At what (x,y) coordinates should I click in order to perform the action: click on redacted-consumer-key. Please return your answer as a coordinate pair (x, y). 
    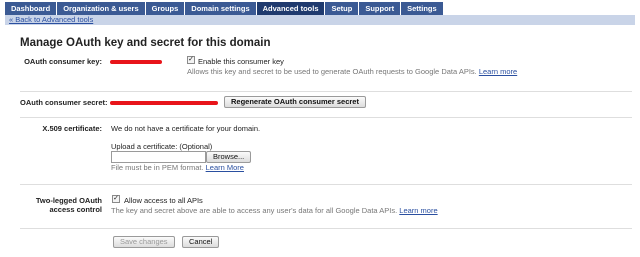
    Looking at the image, I should click on (136, 62).